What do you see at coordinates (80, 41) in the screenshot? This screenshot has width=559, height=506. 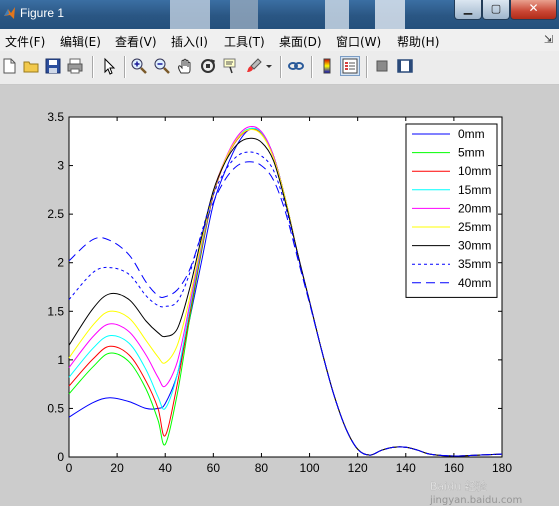 I see `menu-edit: 编辑(E)` at bounding box center [80, 41].